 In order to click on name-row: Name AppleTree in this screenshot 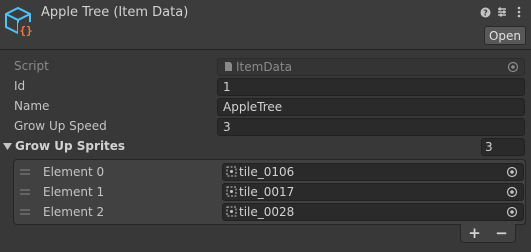, I will do `click(265, 107)`.